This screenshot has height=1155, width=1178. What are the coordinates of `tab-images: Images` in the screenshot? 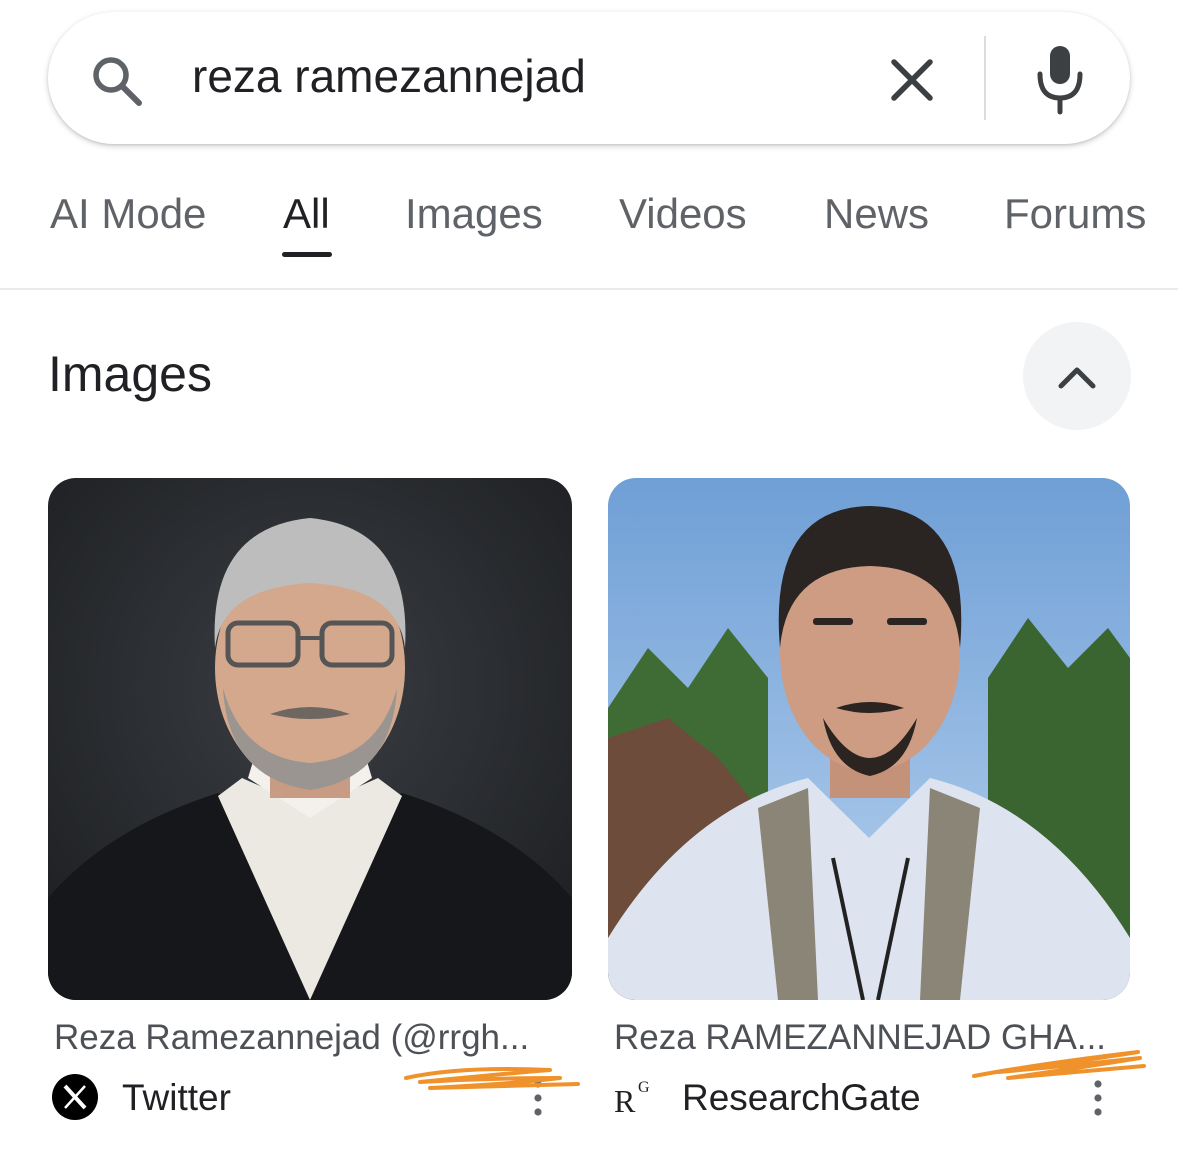 It's located at (474, 214).